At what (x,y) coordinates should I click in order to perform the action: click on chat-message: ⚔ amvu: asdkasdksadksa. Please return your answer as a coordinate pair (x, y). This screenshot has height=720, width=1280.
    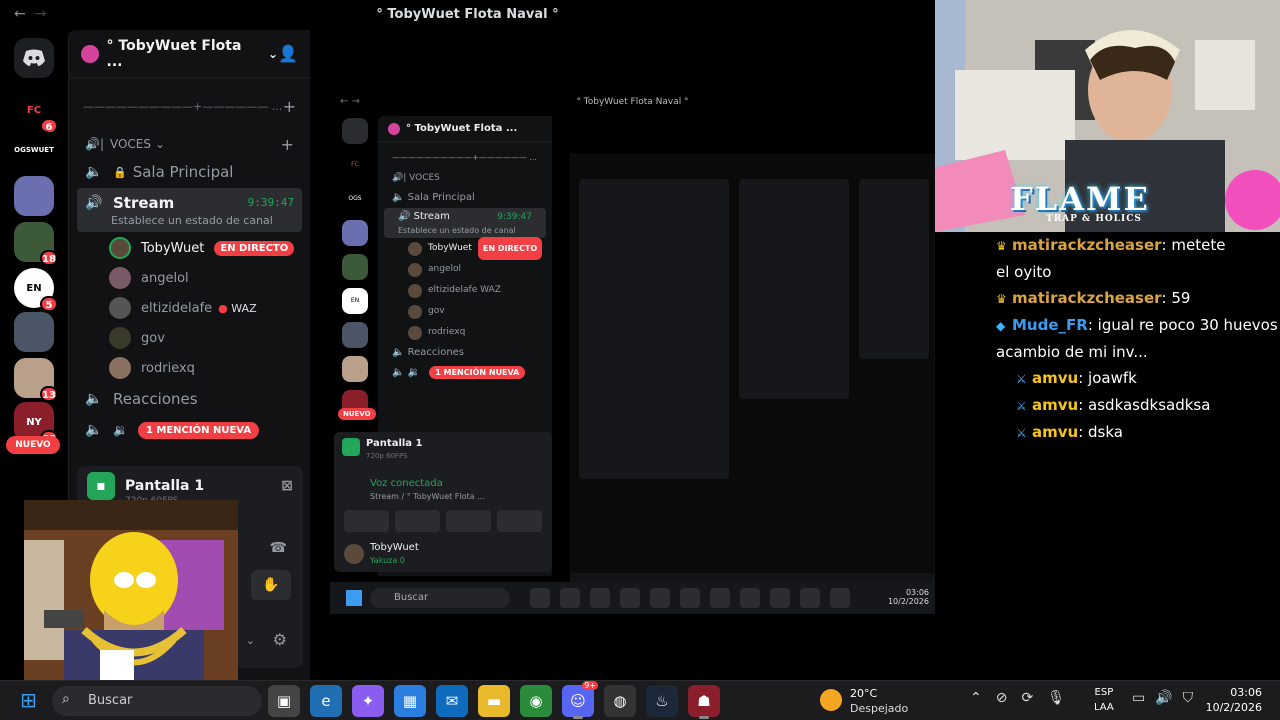
    Looking at the image, I should click on (1138, 405).